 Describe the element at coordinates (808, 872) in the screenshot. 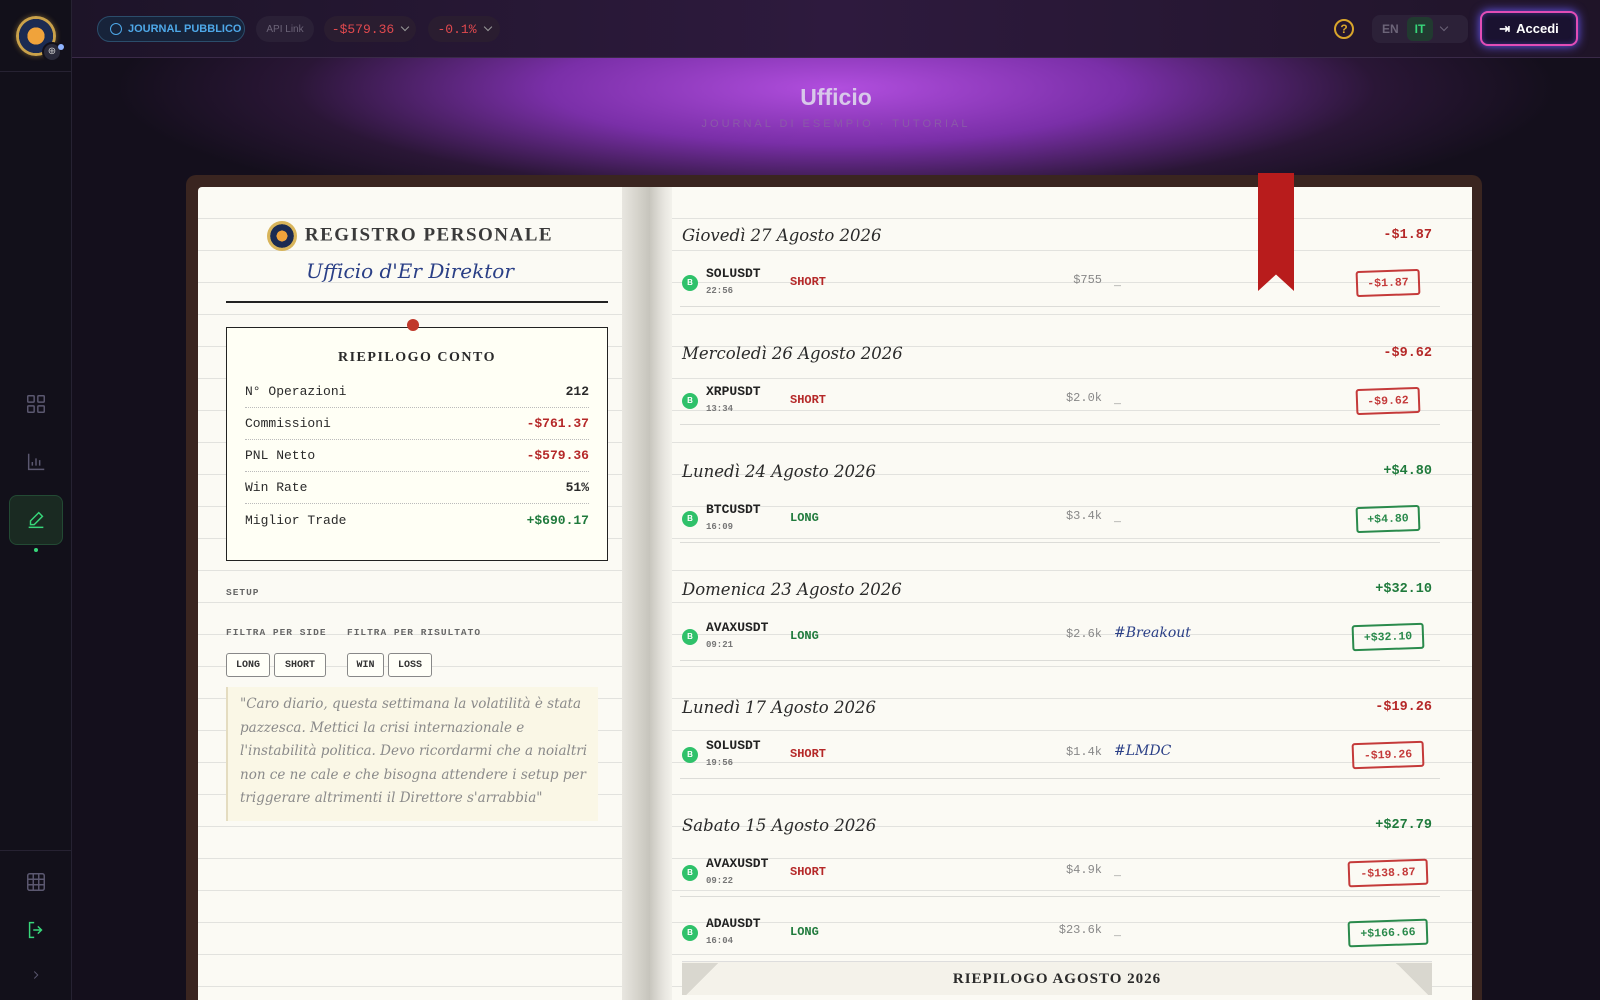

I see `trade-side: SHORT` at that location.